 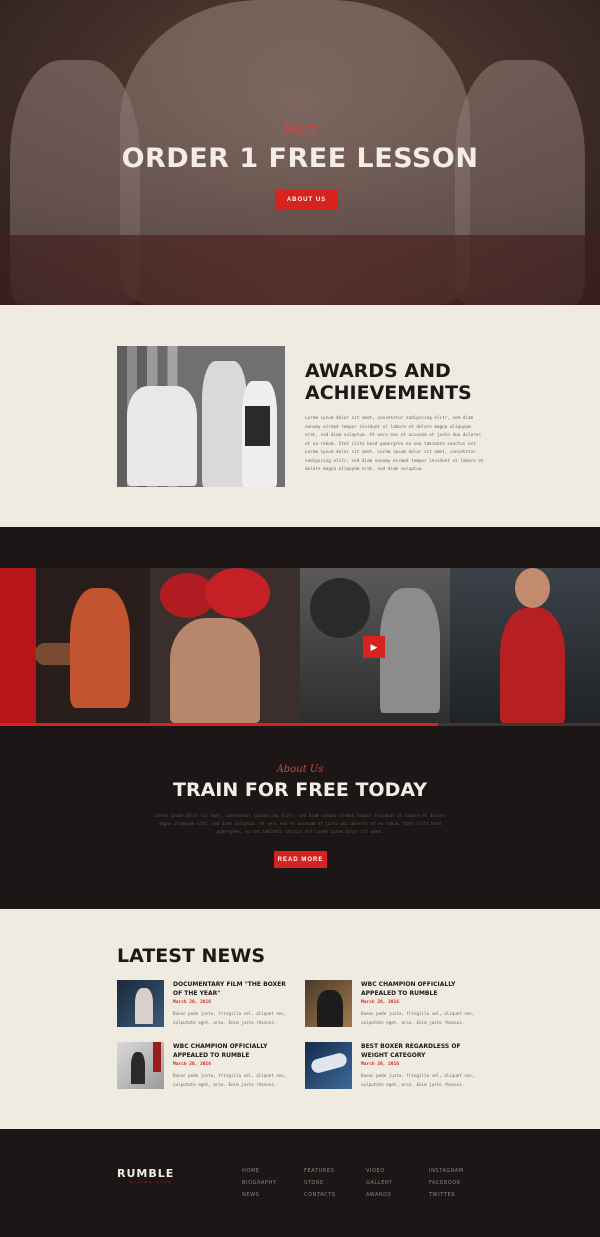 What do you see at coordinates (151, 1182) in the screenshot?
I see `rumble-logo-subtitle: BOXING CLUB` at bounding box center [151, 1182].